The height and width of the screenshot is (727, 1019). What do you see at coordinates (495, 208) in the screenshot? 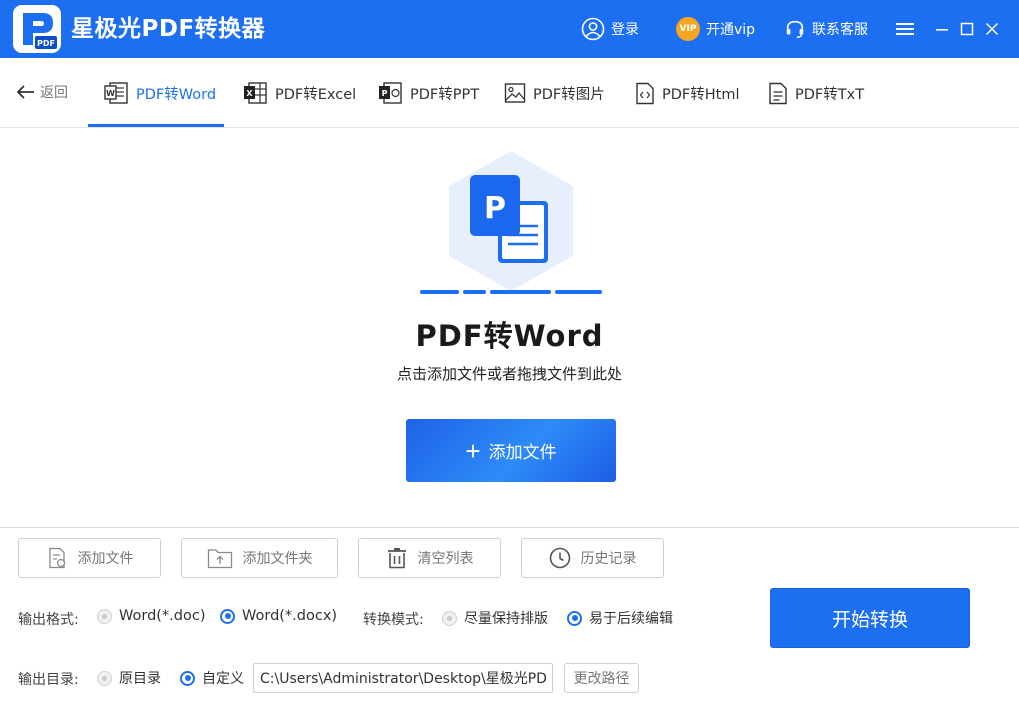
I see `pdf-letter: P` at bounding box center [495, 208].